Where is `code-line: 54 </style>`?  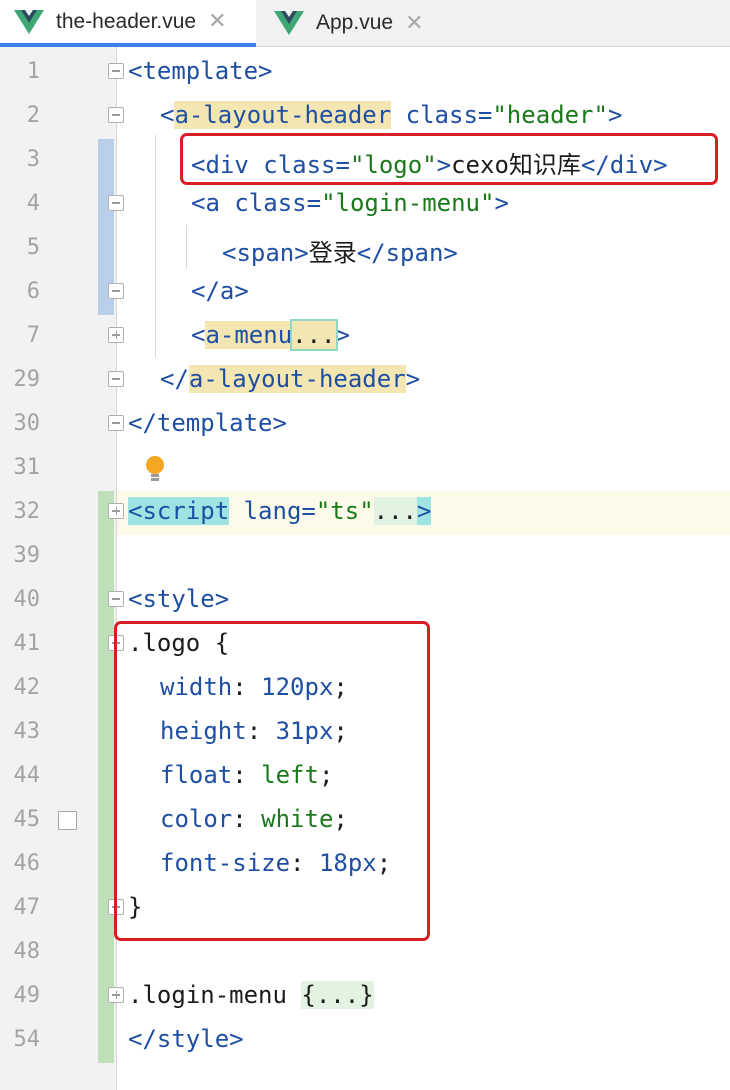
code-line: 54 </style> is located at coordinates (365, 1041).